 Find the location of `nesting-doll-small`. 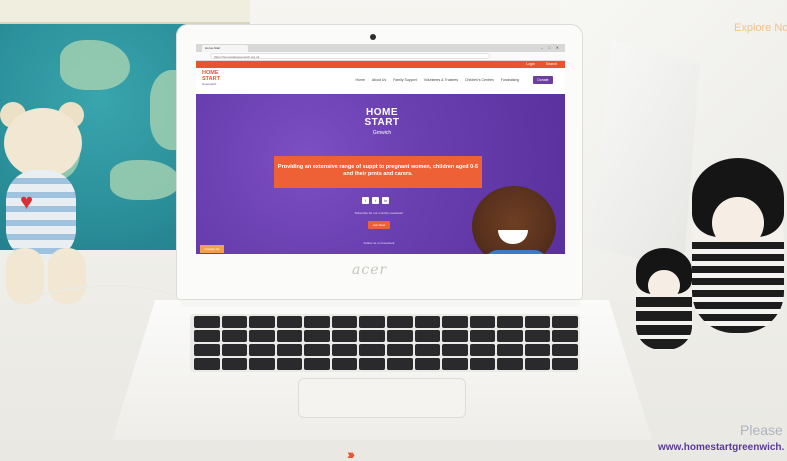

nesting-doll-small is located at coordinates (664, 299).